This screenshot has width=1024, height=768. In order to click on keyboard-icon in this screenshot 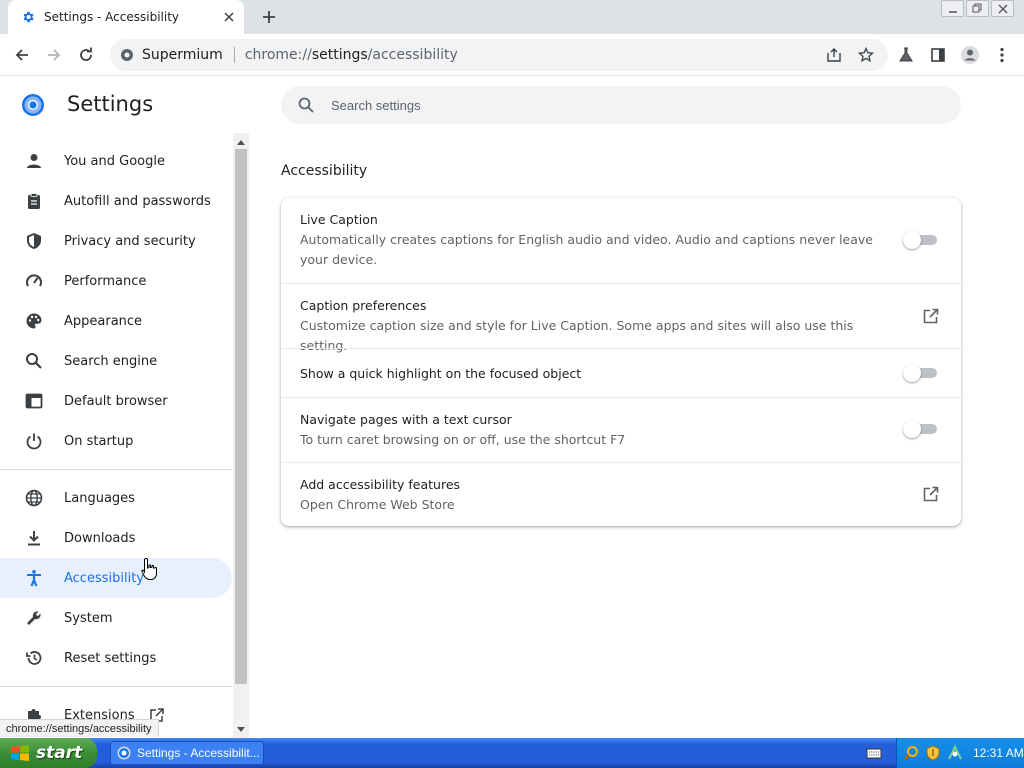, I will do `click(874, 753)`.